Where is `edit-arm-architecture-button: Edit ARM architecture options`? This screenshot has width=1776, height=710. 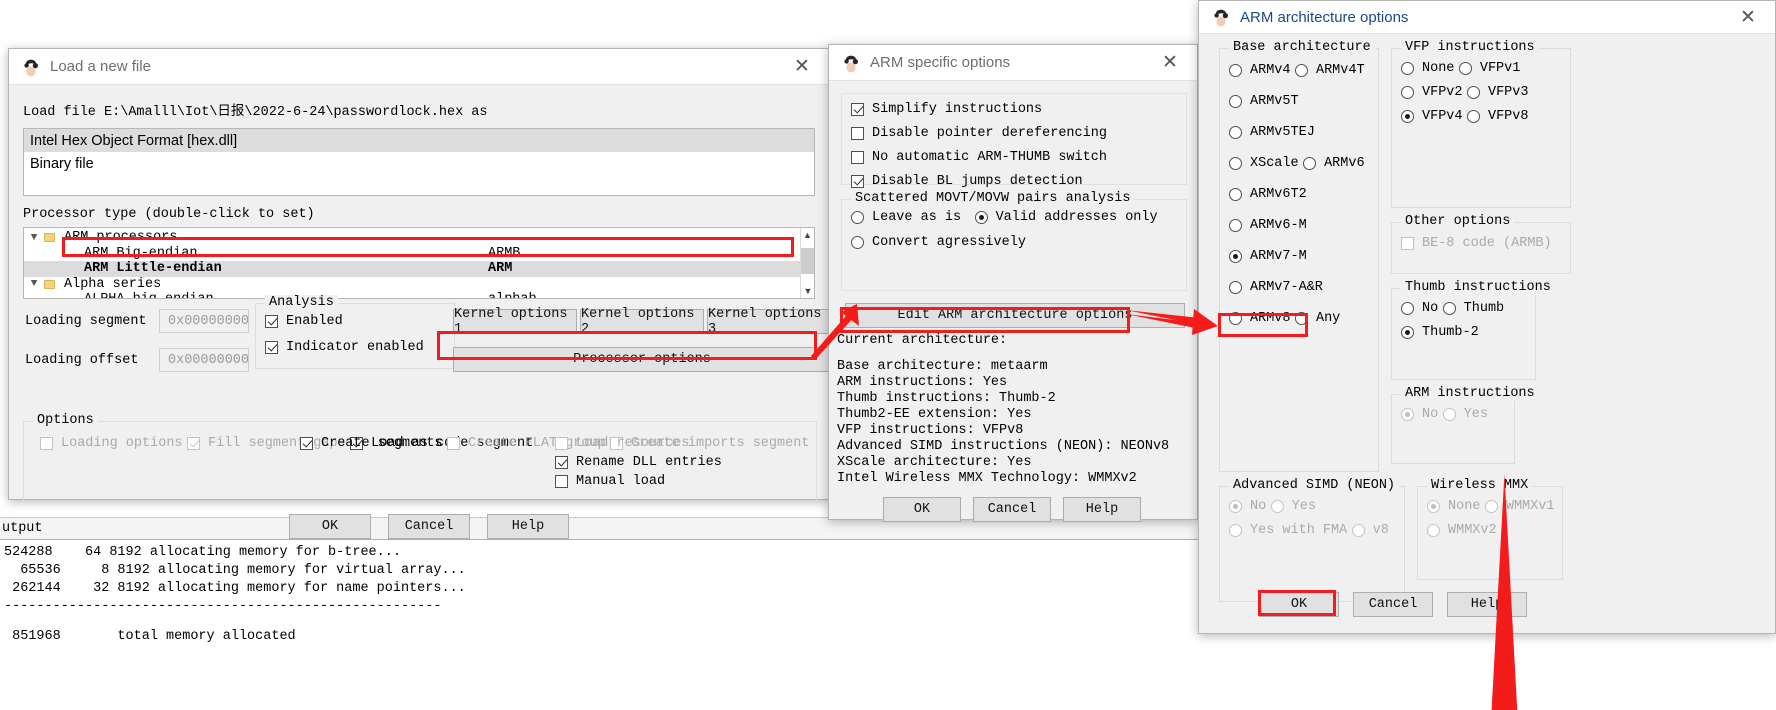 edit-arm-architecture-button: Edit ARM architecture options is located at coordinates (1015, 315).